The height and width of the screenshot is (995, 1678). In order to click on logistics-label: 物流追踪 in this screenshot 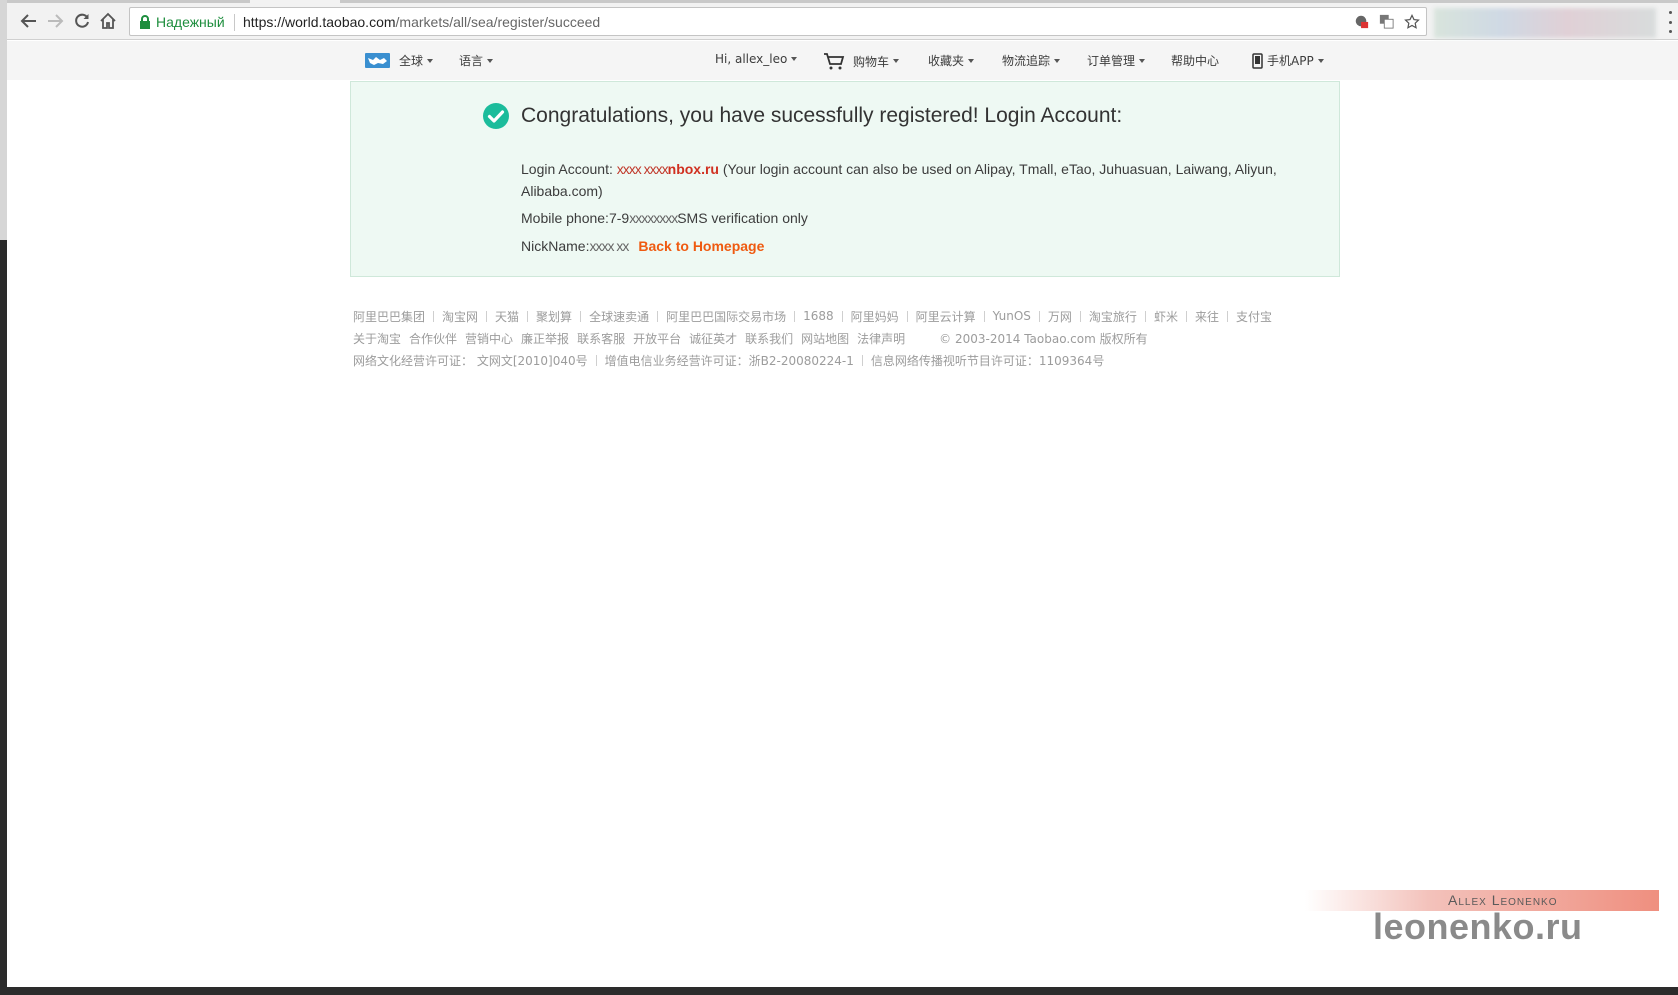, I will do `click(1026, 61)`.